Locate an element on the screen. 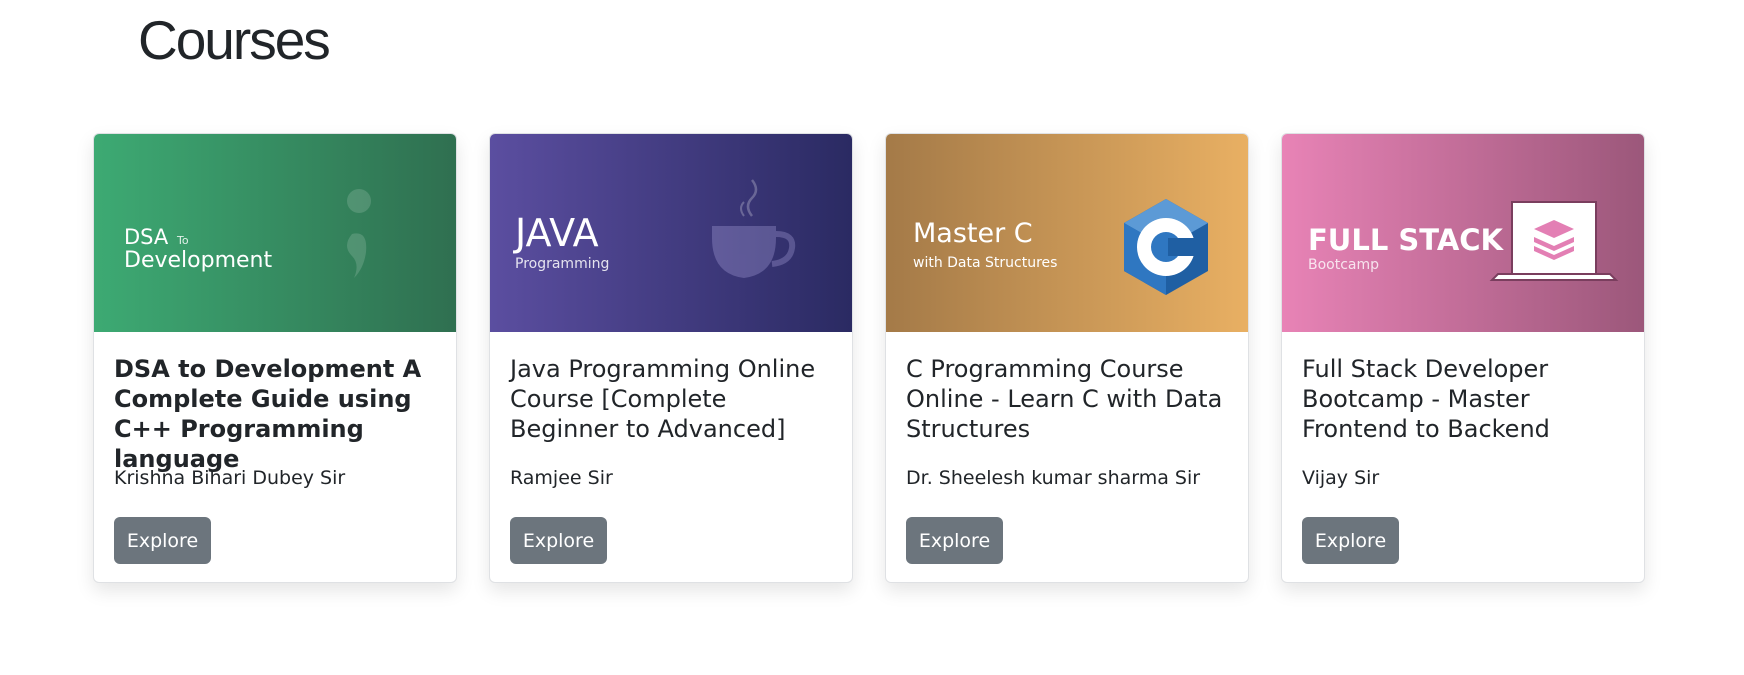 The height and width of the screenshot is (675, 1744). banner-line1: Master C is located at coordinates (973, 233).